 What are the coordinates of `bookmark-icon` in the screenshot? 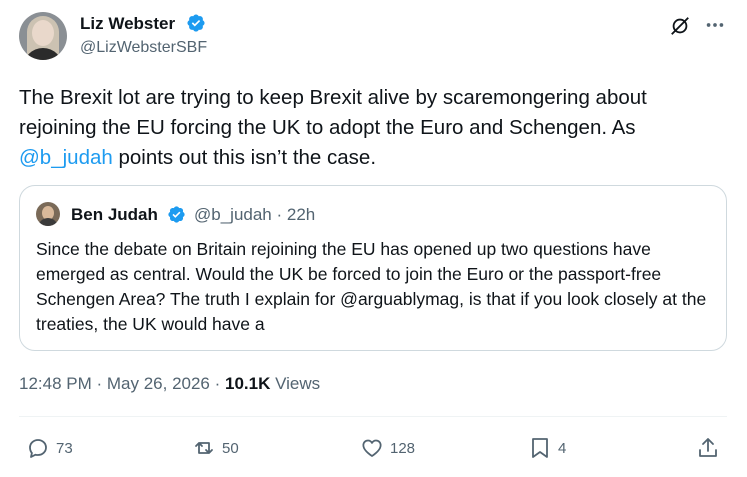 It's located at (540, 448).